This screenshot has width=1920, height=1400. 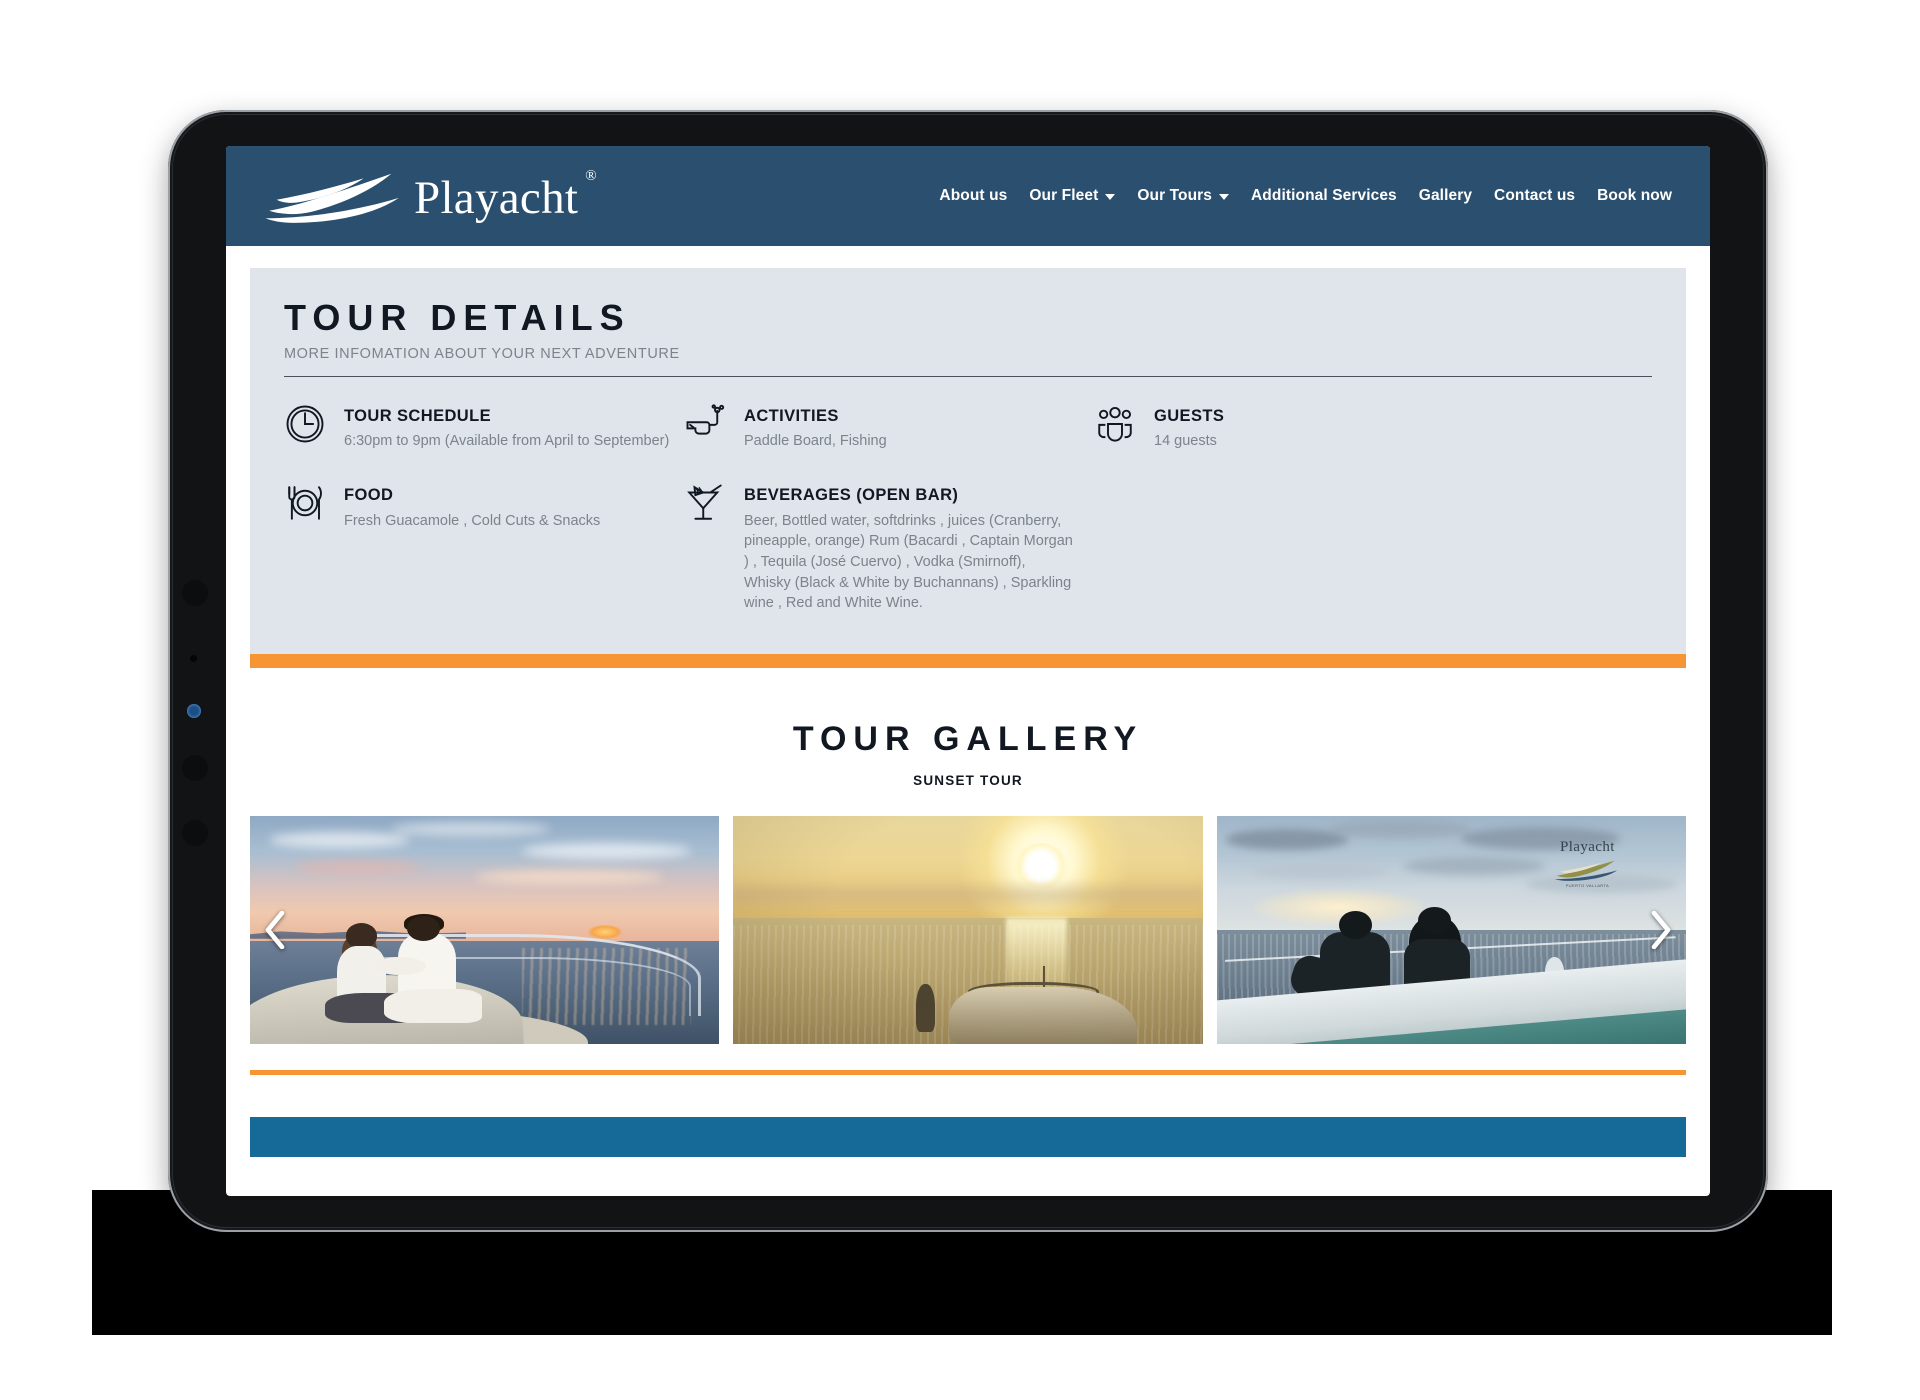 I want to click on clock-icon, so click(x=305, y=424).